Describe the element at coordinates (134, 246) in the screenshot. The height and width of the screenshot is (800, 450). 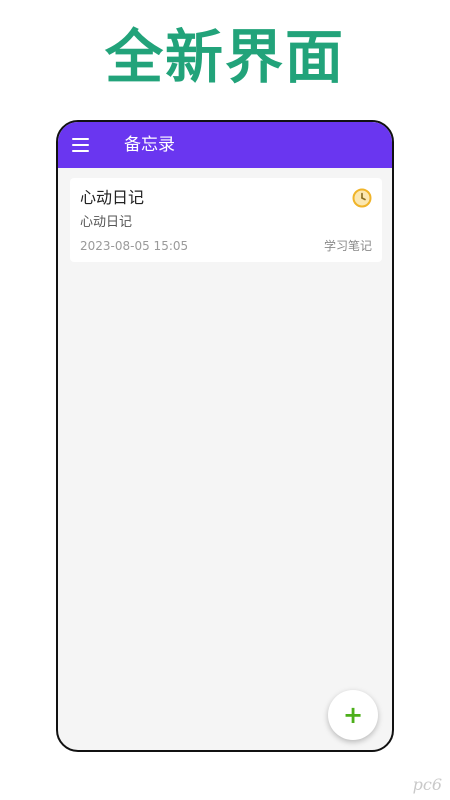
I see `note-date: 2023-08-05 15:05` at that location.